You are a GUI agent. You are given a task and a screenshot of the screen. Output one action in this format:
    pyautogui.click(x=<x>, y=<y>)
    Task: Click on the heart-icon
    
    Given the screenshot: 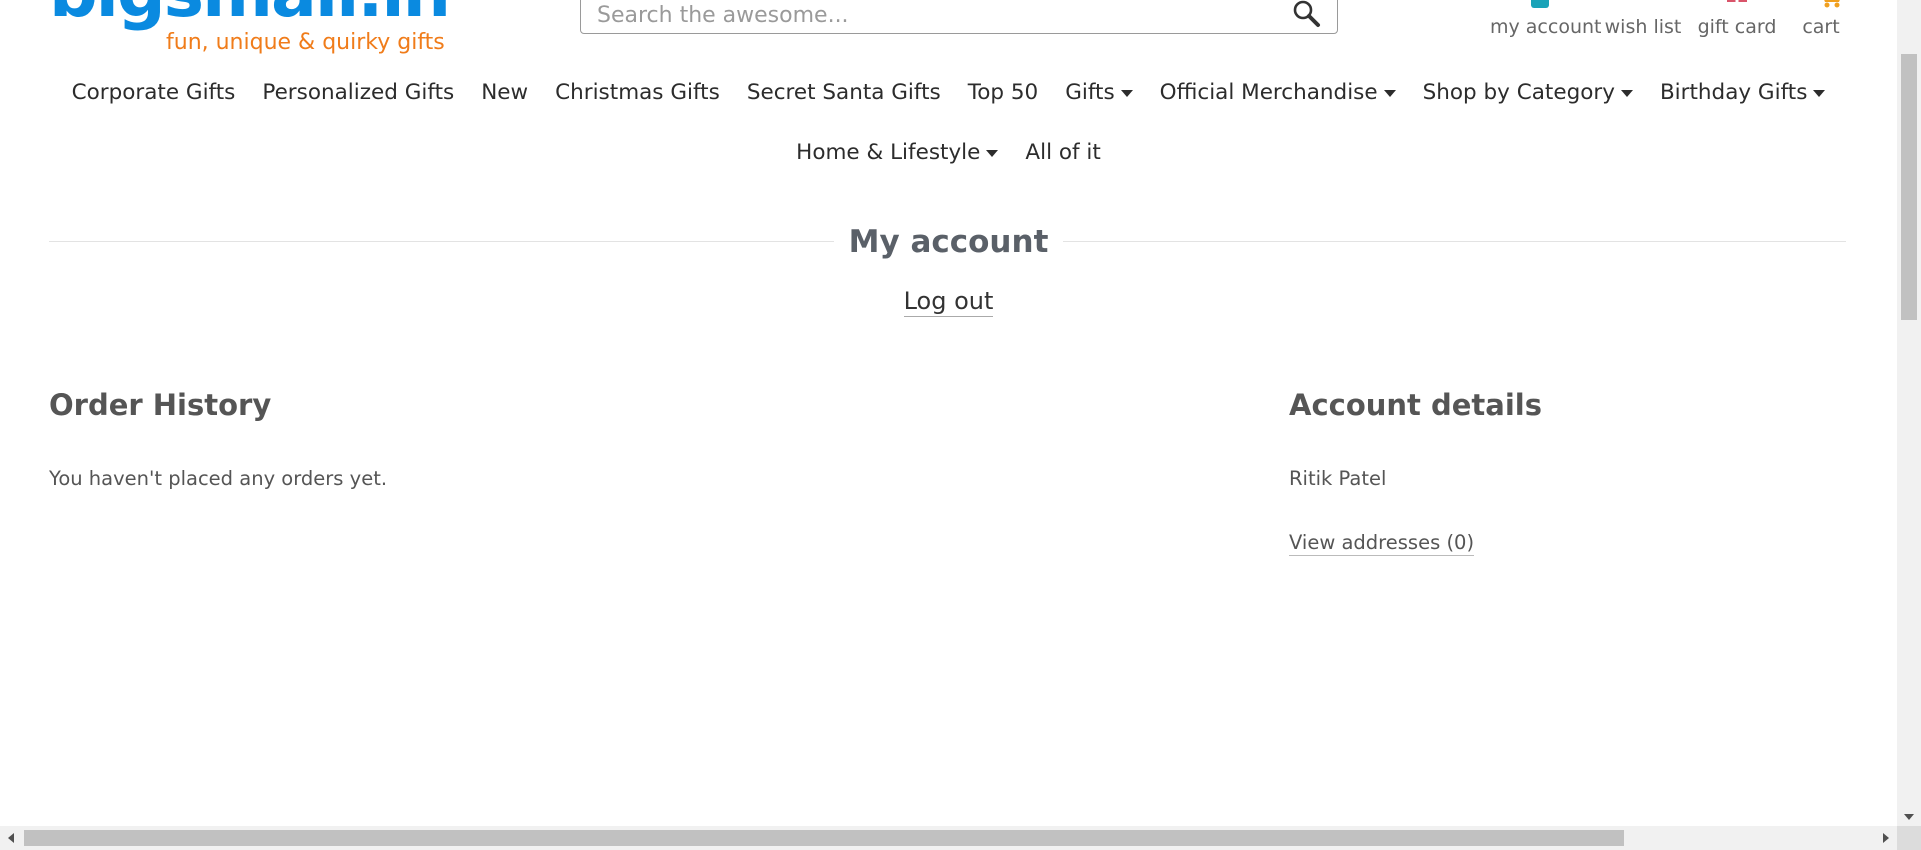 What is the action you would take?
    pyautogui.click(x=1643, y=6)
    